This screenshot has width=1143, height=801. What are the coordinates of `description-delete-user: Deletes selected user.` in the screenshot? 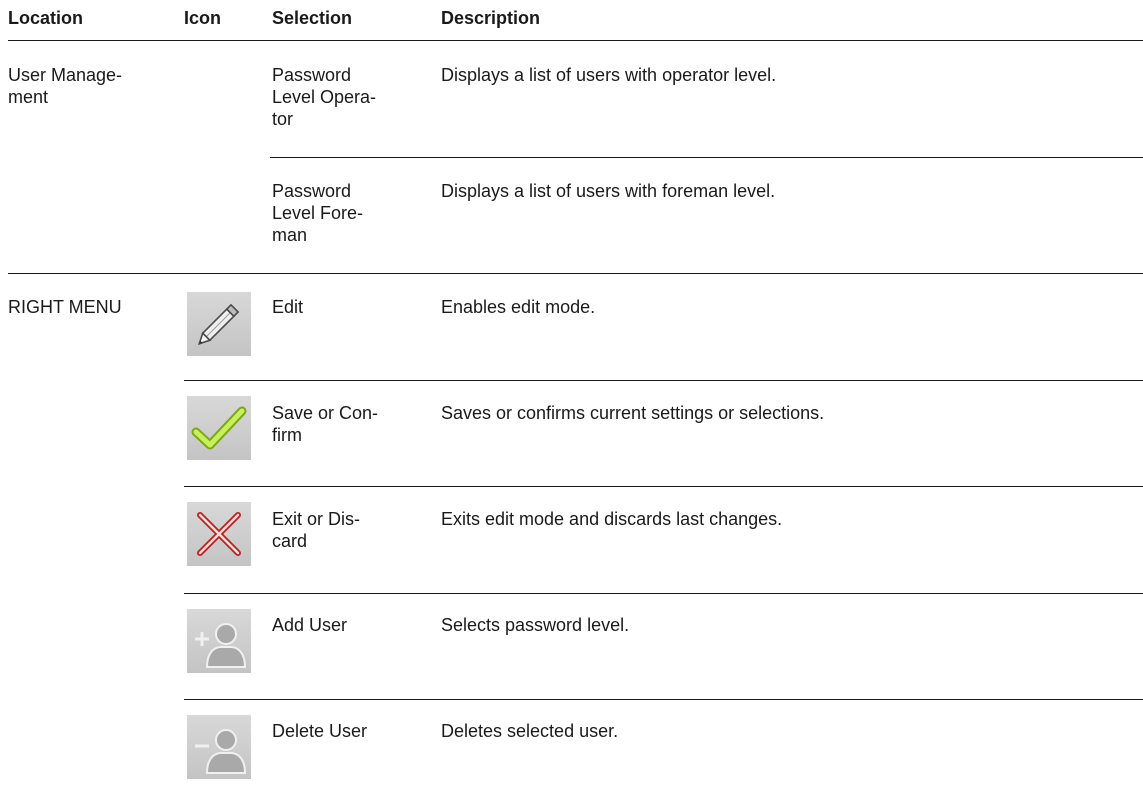 It's located at (530, 731).